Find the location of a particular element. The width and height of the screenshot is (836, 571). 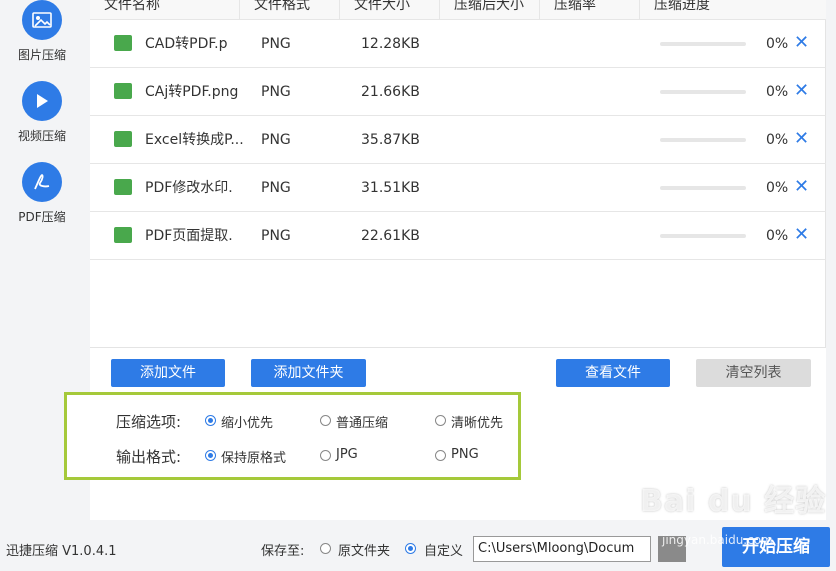

options-panel: 压缩选项: 缩小优先 普通压缩 清晰优先 输出格式: 保持原格式 JPG PNG is located at coordinates (292, 436).